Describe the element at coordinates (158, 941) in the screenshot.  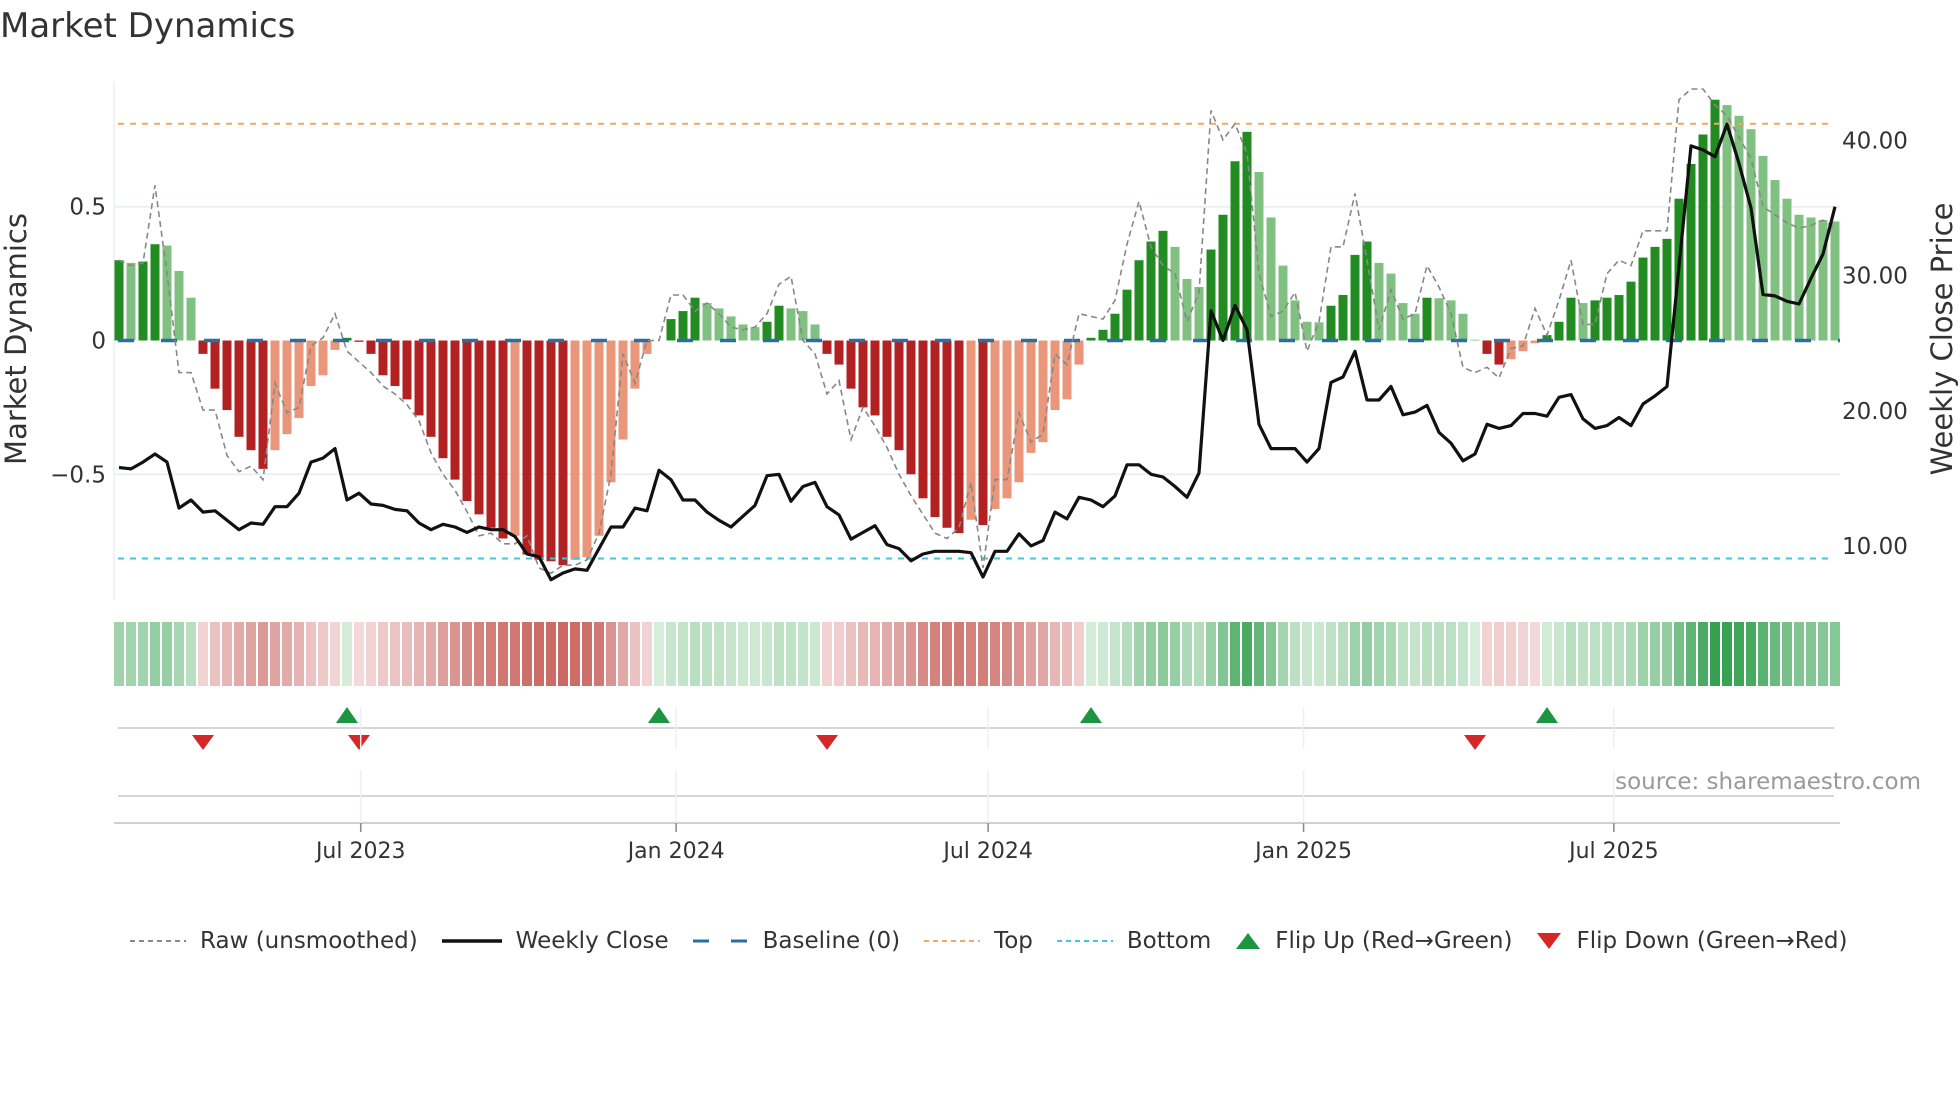
I see `raw-line-swatch-icon` at that location.